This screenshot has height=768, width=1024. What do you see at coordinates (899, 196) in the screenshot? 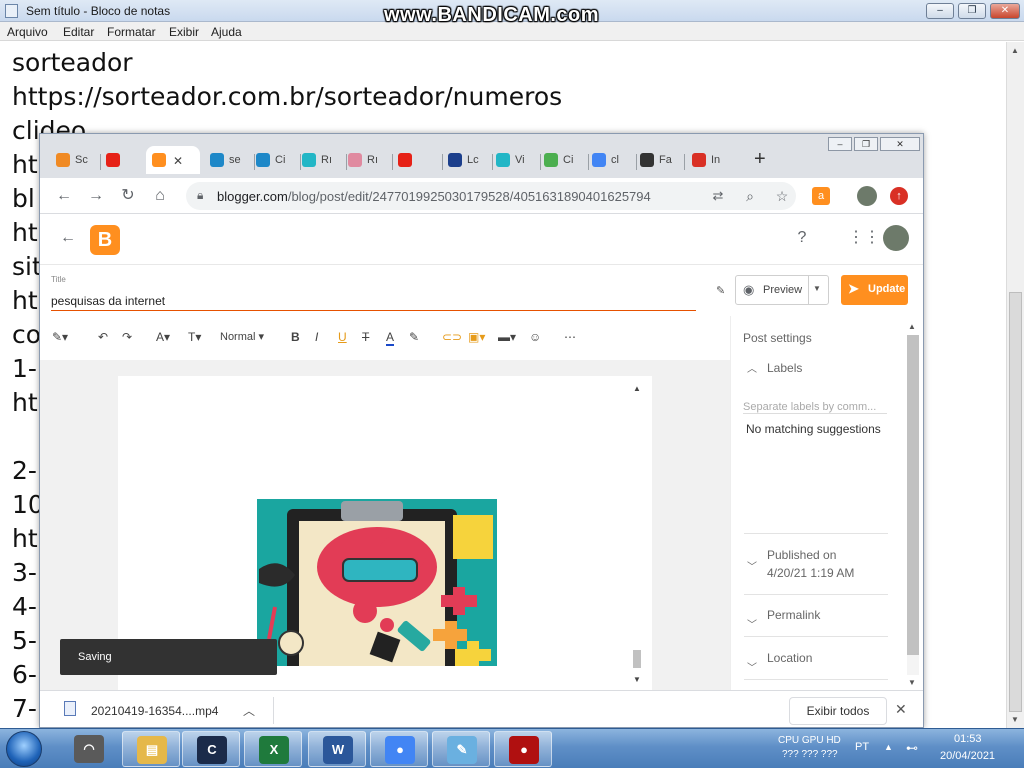
I see `update-chrome-icon: ↑` at bounding box center [899, 196].